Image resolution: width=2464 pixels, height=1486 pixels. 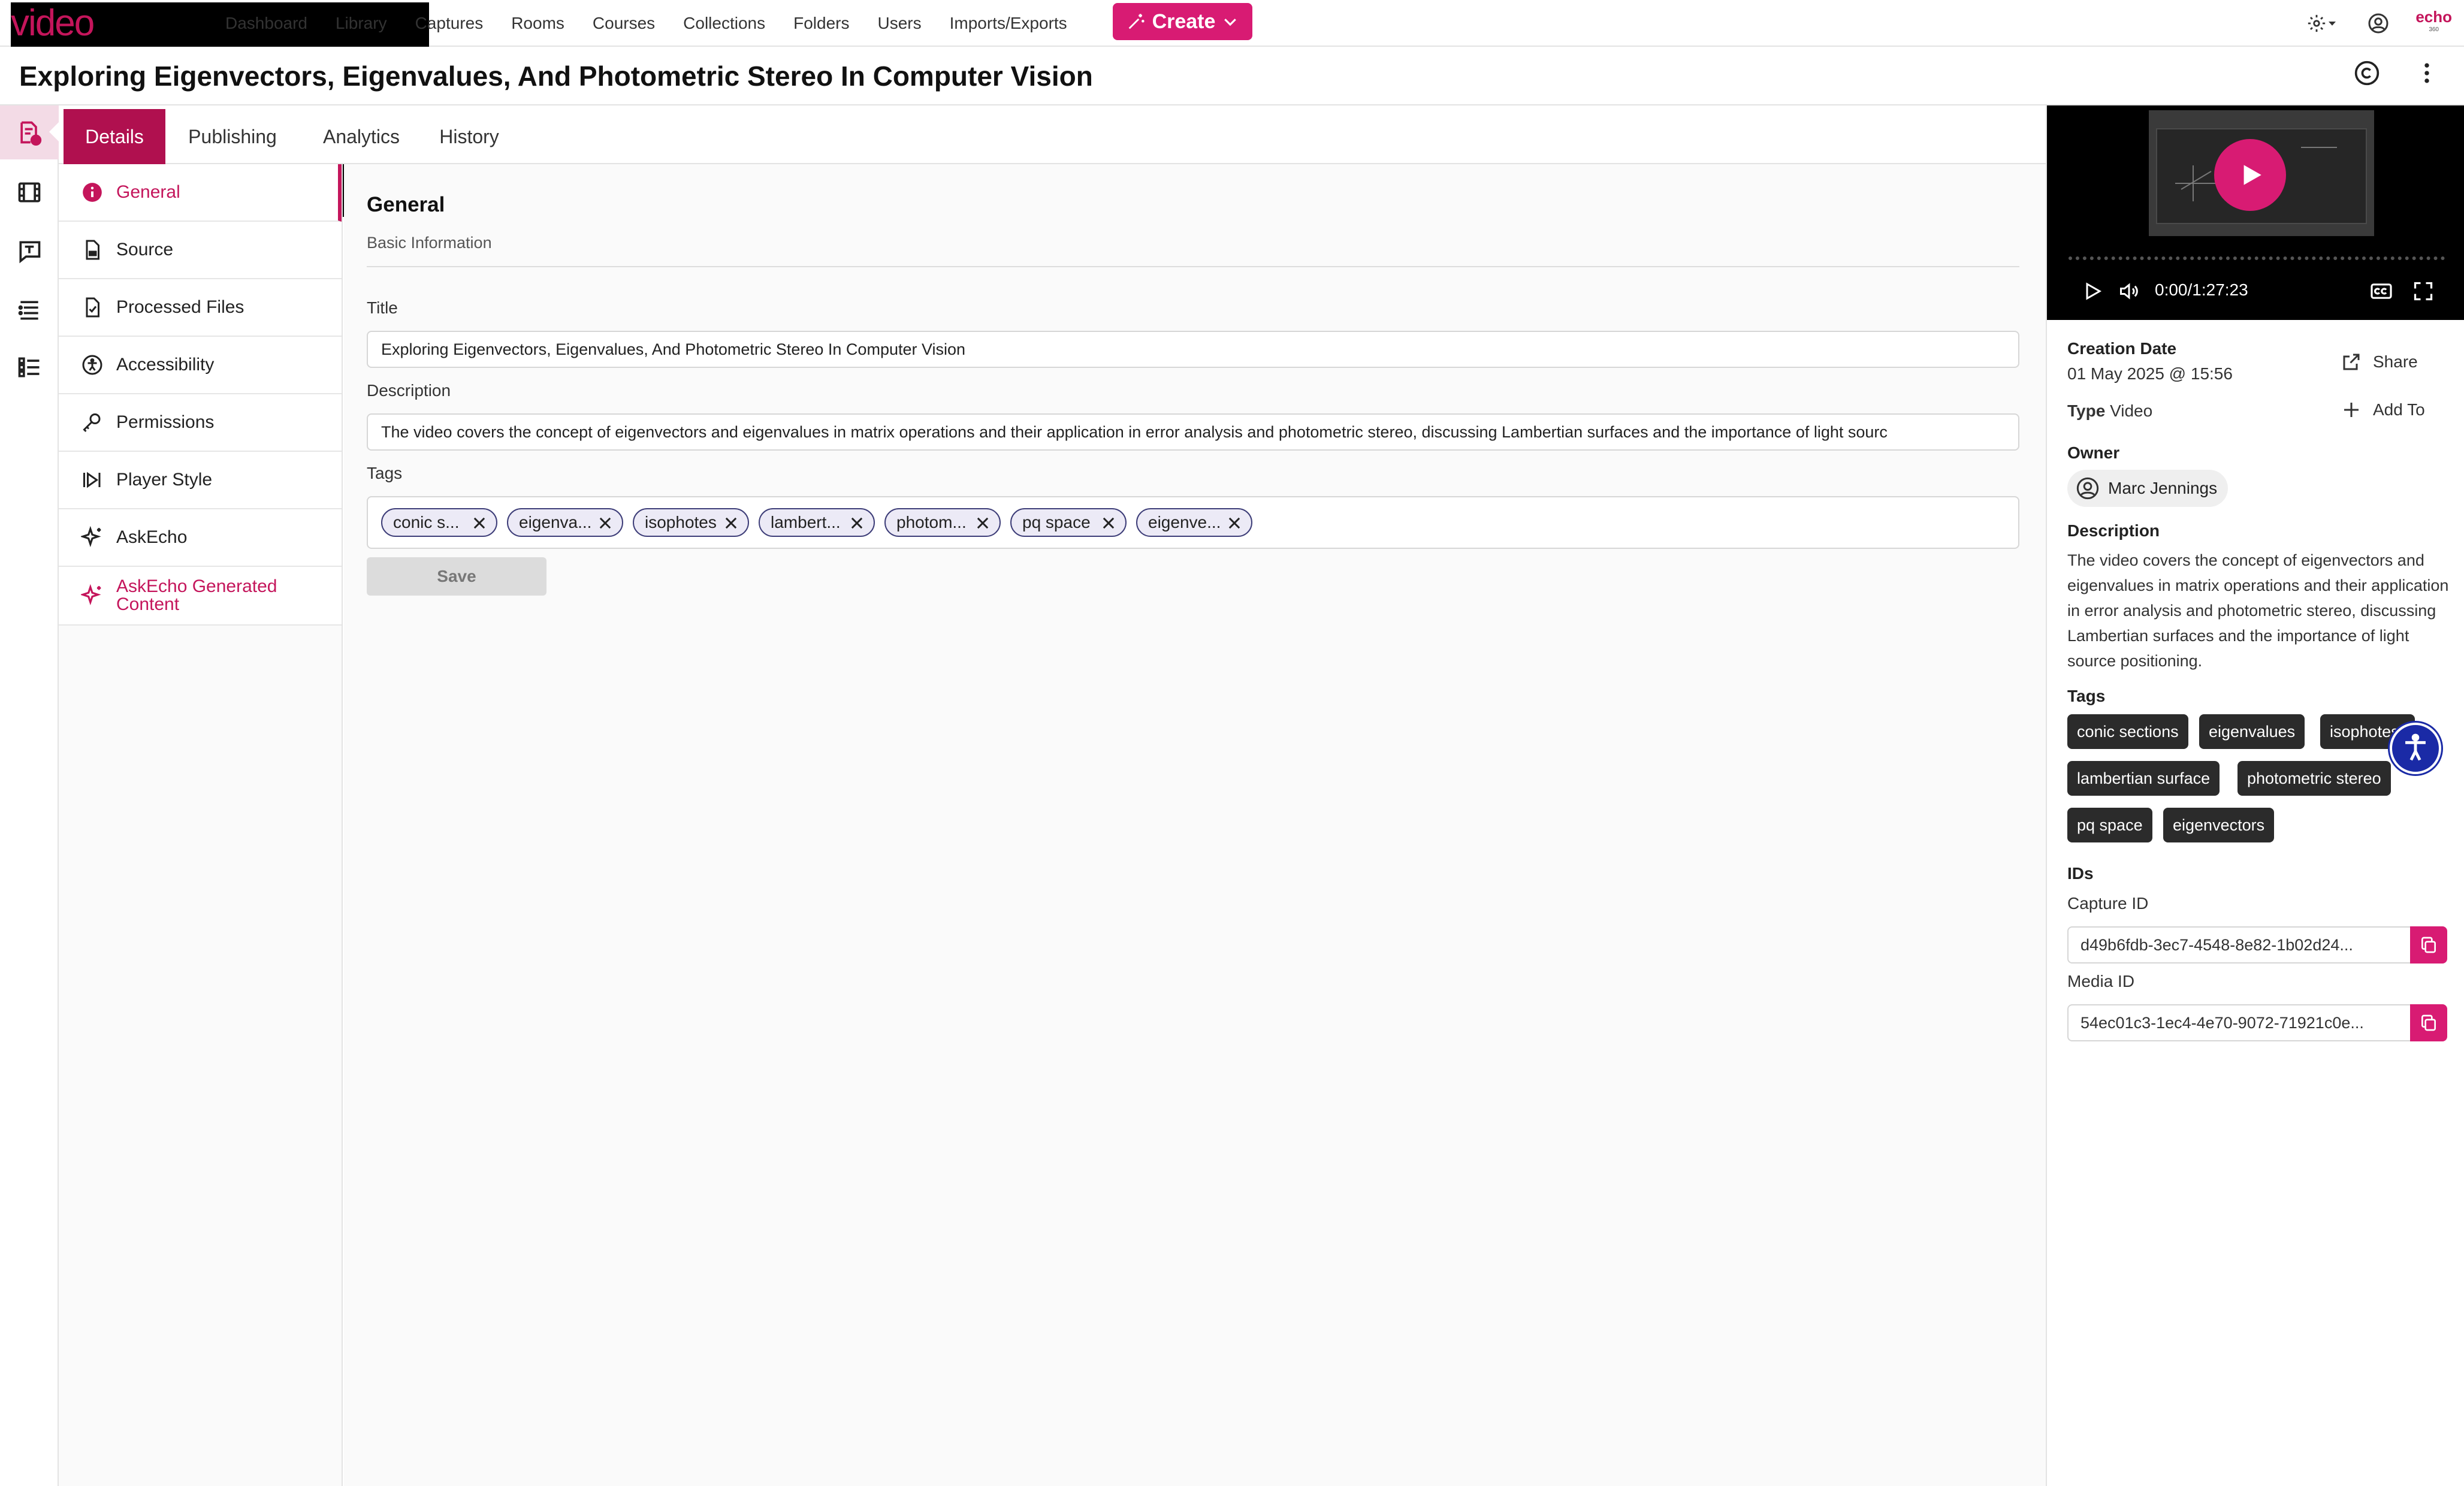 I want to click on rail-media, so click(x=29, y=192).